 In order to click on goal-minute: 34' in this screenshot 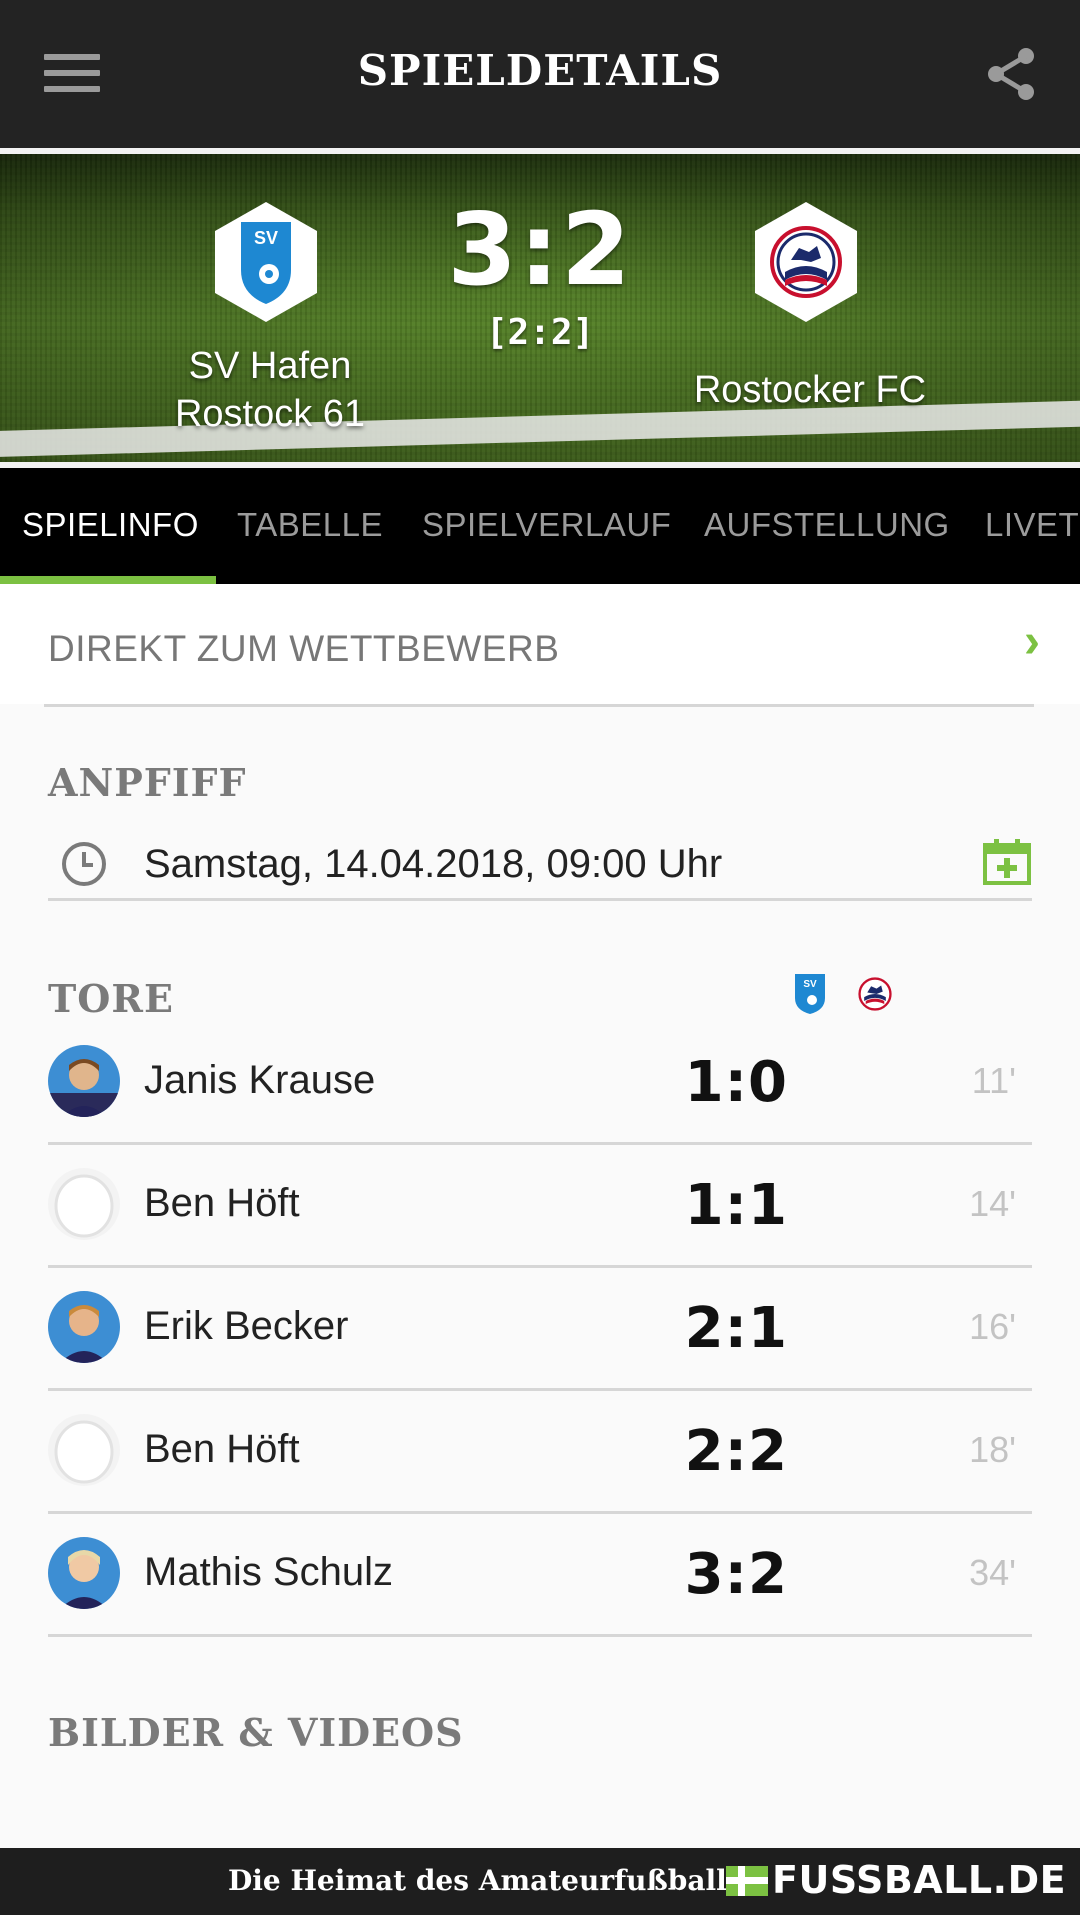, I will do `click(992, 1572)`.